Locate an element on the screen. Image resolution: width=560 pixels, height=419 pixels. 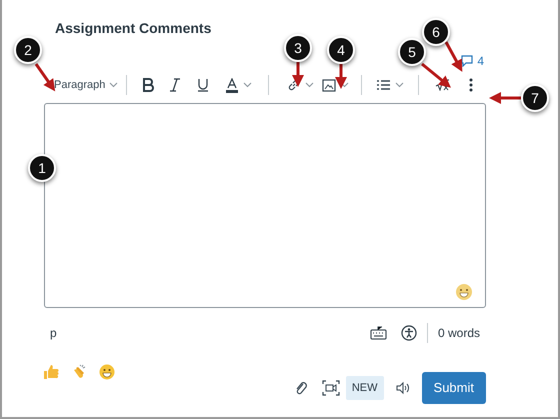
bold-icon is located at coordinates (148, 85).